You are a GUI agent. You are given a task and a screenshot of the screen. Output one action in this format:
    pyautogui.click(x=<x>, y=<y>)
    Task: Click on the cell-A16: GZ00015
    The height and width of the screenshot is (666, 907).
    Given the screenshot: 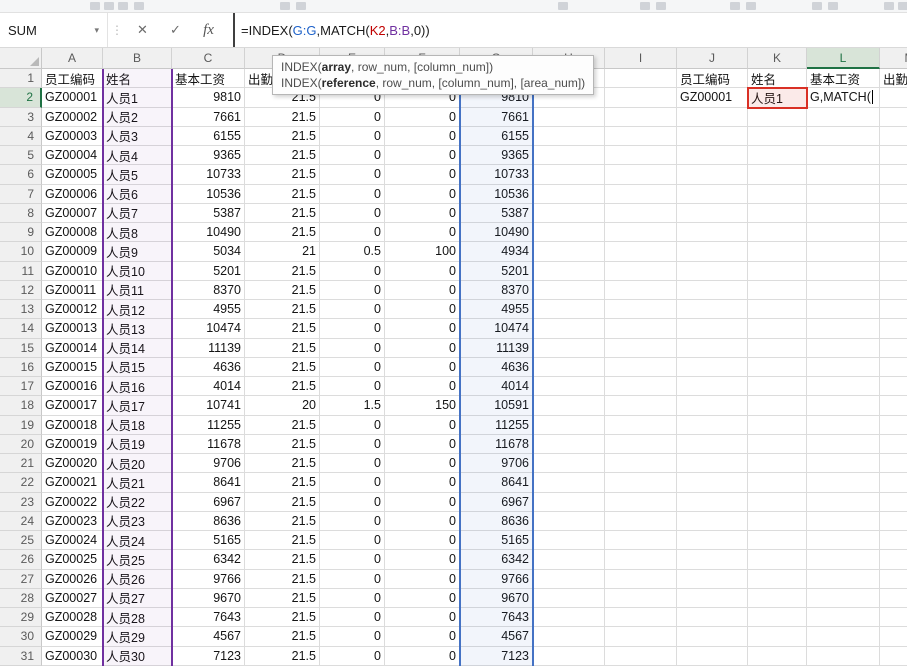 What is the action you would take?
    pyautogui.click(x=72, y=367)
    